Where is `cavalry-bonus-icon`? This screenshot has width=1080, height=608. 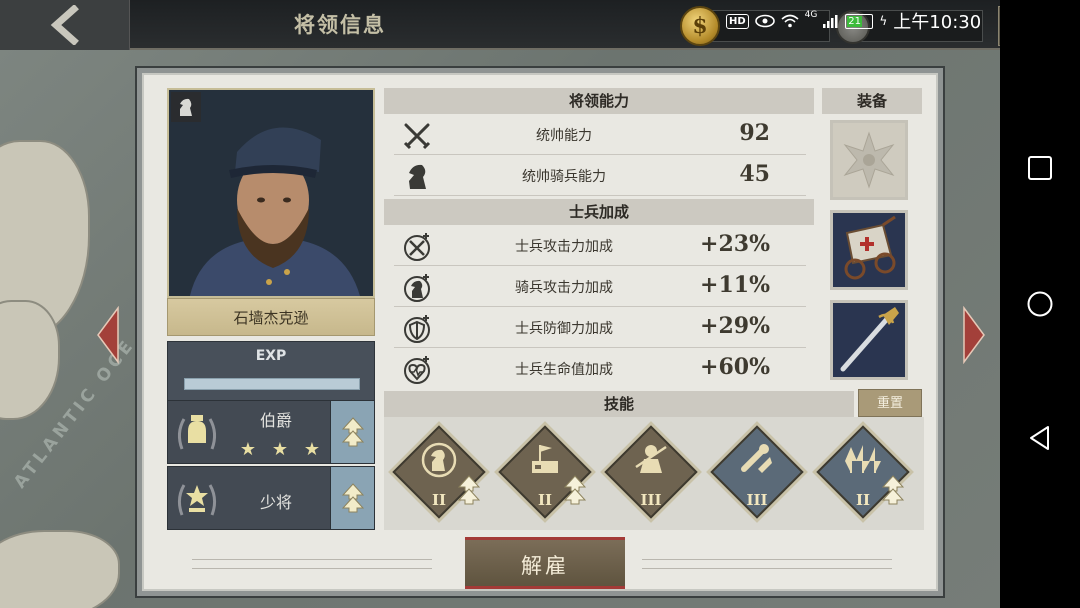 cavalry-bonus-icon is located at coordinates (417, 288).